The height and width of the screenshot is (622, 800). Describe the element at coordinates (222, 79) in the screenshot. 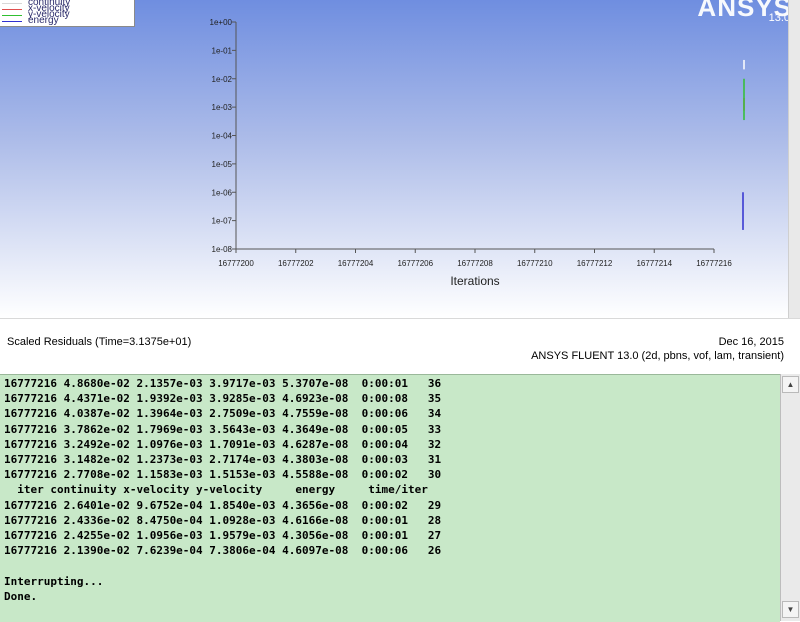

I see `y-tick-label: 1e-02` at that location.